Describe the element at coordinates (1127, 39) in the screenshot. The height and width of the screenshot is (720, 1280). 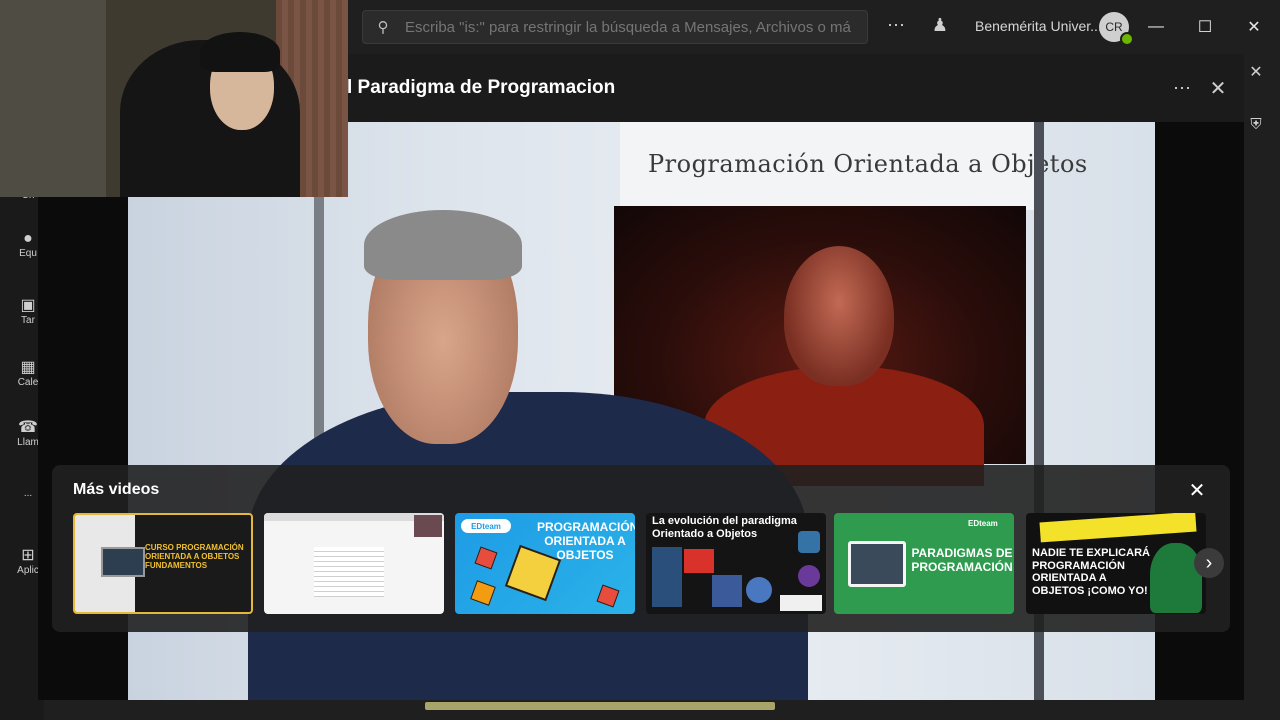
I see `presence-indicator` at that location.